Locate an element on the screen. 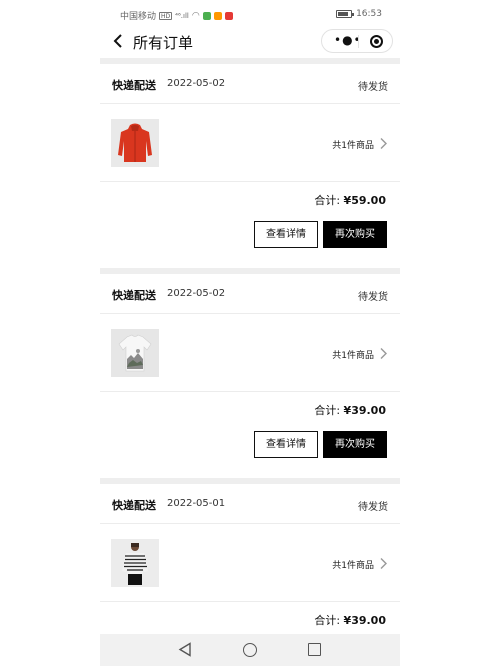  chevron-left-icon is located at coordinates (119, 41).